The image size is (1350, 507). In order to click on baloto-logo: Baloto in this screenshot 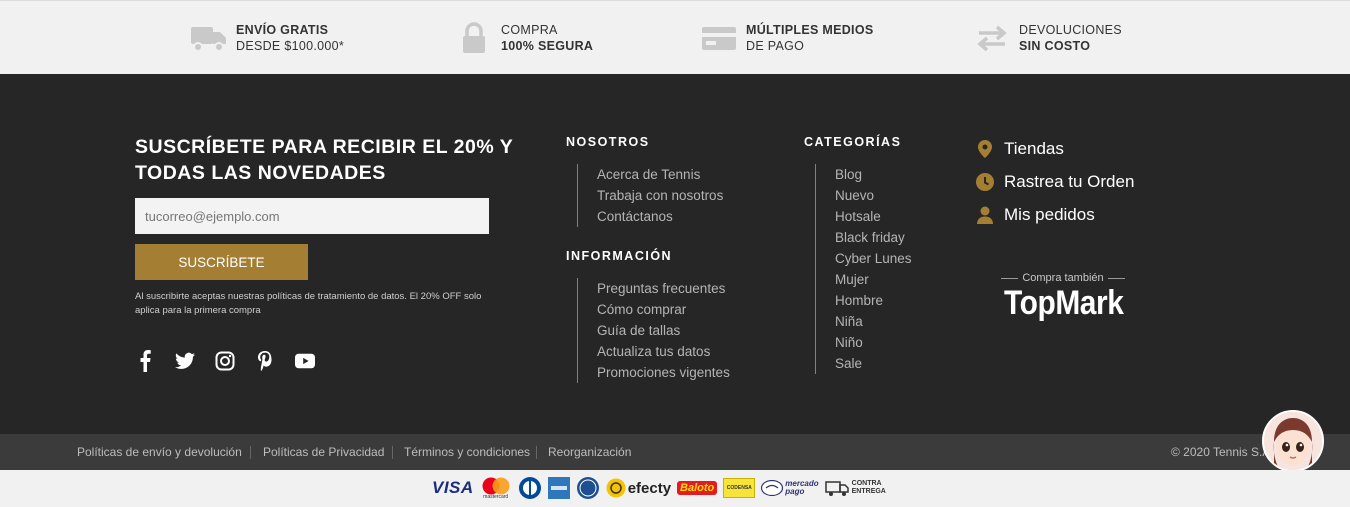, I will do `click(697, 488)`.